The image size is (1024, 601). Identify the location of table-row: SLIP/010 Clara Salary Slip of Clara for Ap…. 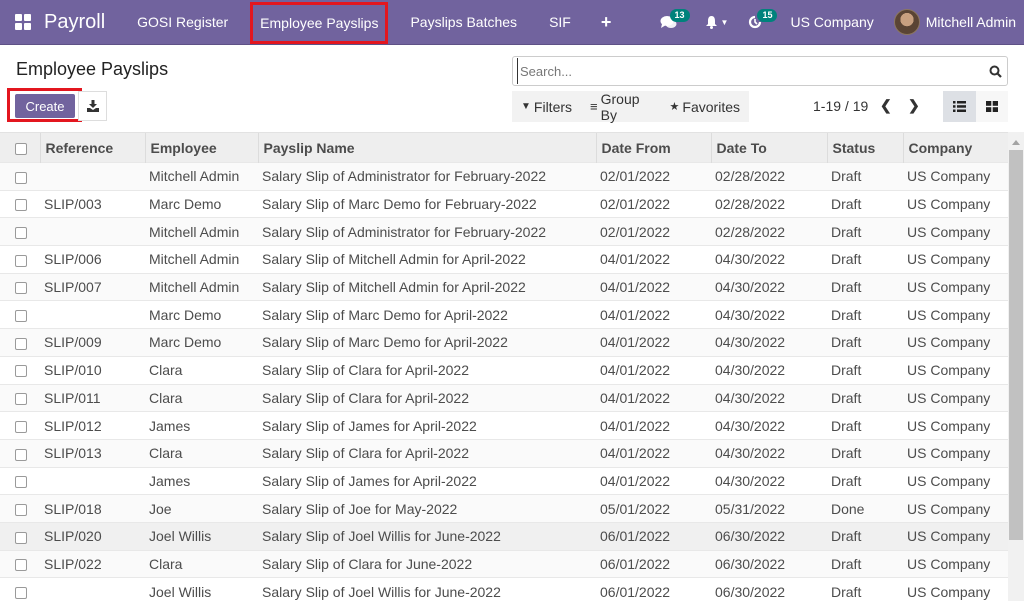
(504, 369).